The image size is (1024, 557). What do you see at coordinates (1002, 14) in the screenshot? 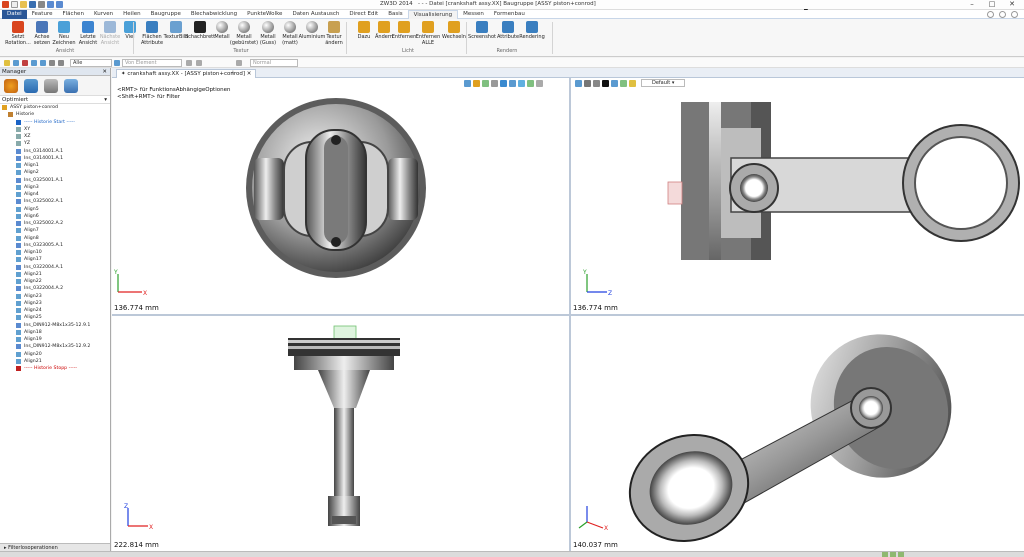
I see `help-icon` at bounding box center [1002, 14].